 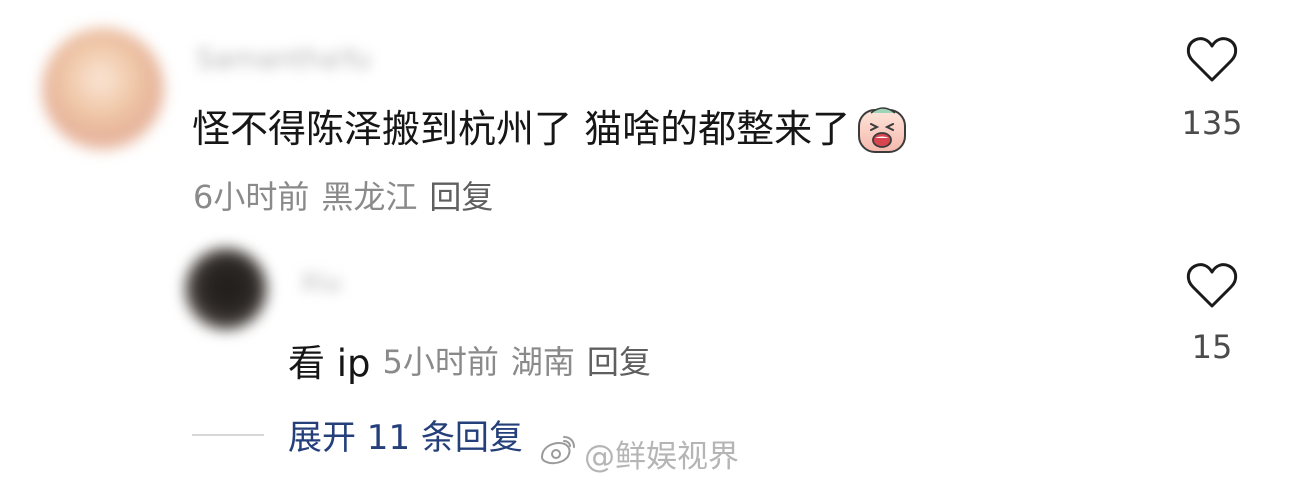 I want to click on crying-face-emoji-icon, so click(x=882, y=129).